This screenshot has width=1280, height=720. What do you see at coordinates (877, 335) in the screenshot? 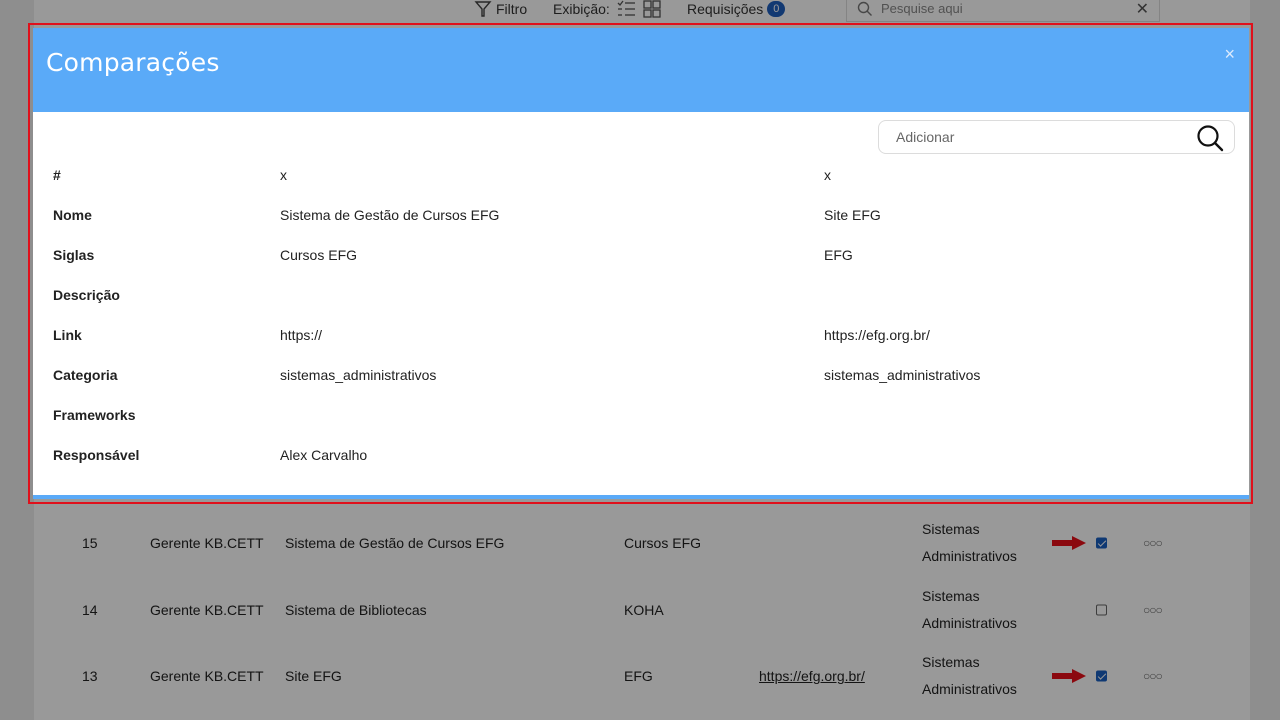
I see `comparison-value-2: https://efg.org.br/` at bounding box center [877, 335].